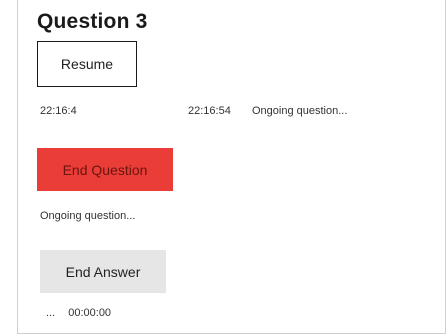  What do you see at coordinates (92, 21) in the screenshot?
I see `question-title: Question 3` at bounding box center [92, 21].